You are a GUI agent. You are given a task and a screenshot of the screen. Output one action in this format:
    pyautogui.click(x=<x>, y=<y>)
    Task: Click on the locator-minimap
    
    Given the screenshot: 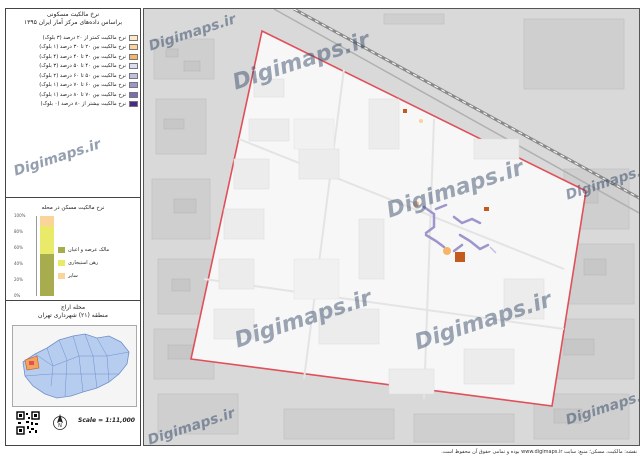 What is the action you would take?
    pyautogui.click(x=74, y=366)
    